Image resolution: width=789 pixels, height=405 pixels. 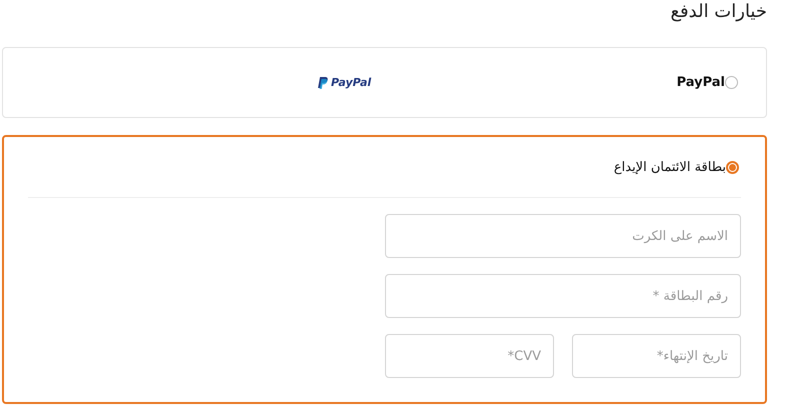 I want to click on section-title: خيارات الدفع, so click(x=718, y=12).